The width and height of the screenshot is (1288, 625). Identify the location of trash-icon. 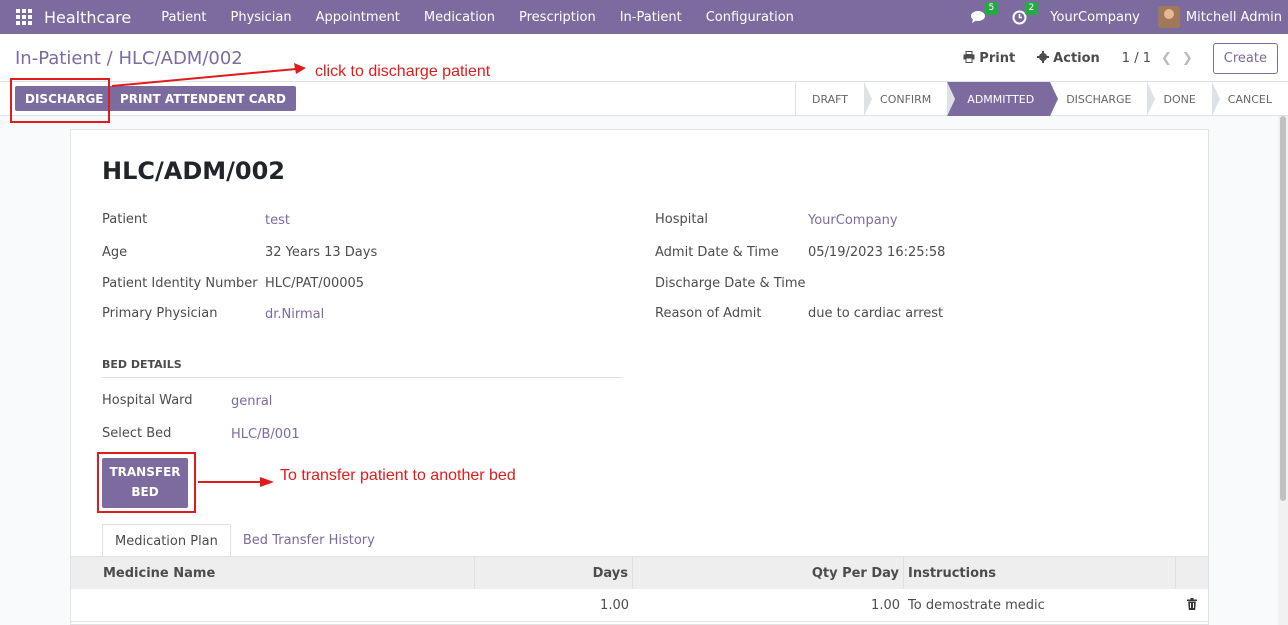
(1192, 605).